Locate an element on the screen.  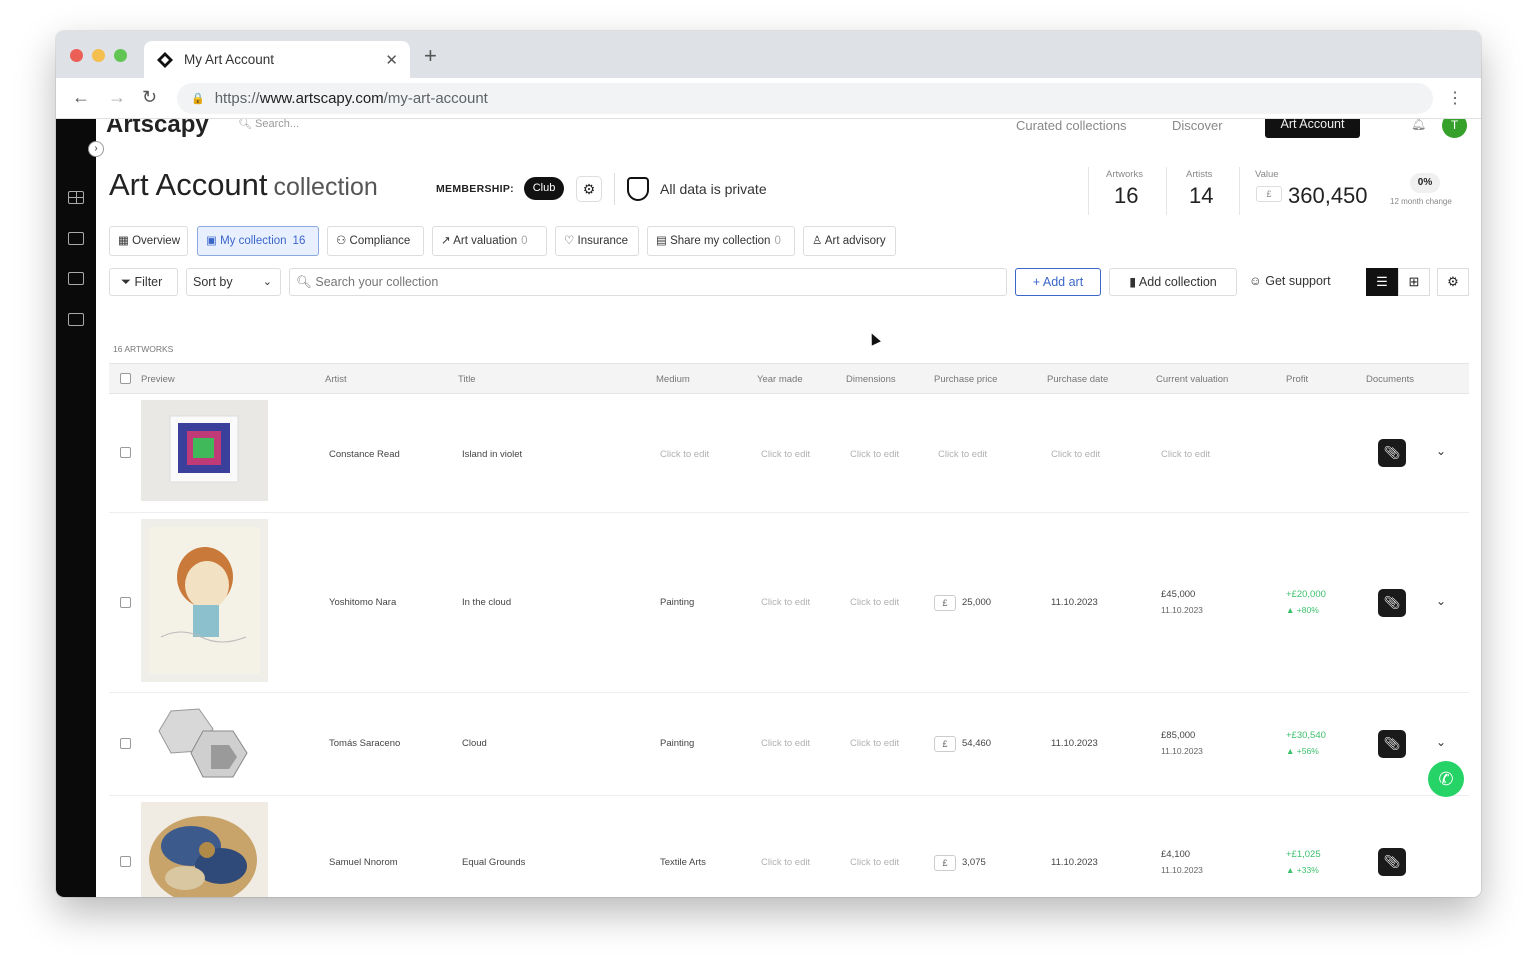
gear-icon: ⚙ is located at coordinates (589, 189).